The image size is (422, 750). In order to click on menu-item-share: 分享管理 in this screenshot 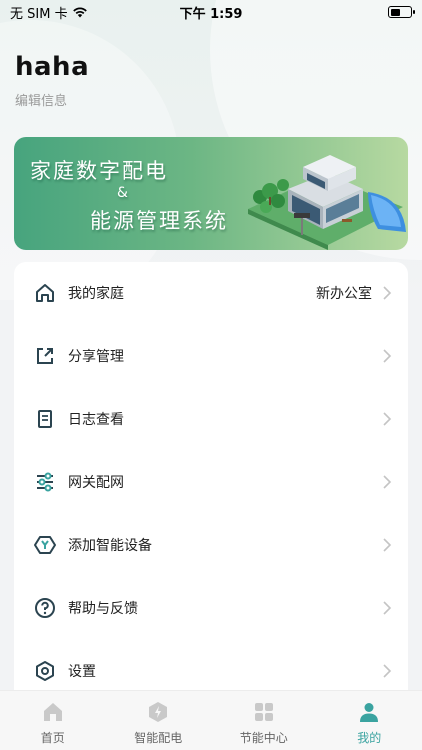, I will do `click(211, 356)`.